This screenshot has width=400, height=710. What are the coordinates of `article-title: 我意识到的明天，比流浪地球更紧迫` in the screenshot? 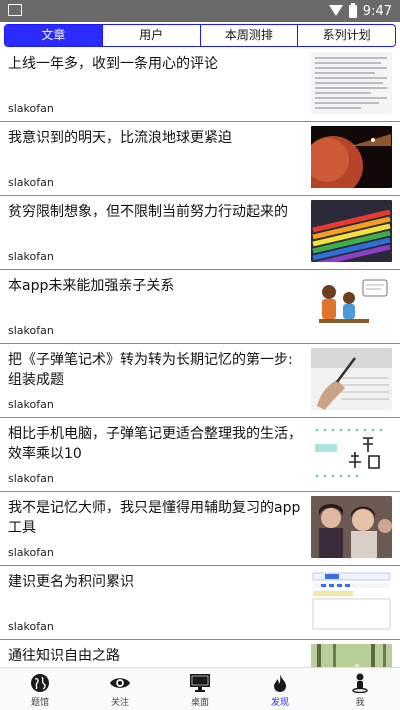 It's located at (120, 138).